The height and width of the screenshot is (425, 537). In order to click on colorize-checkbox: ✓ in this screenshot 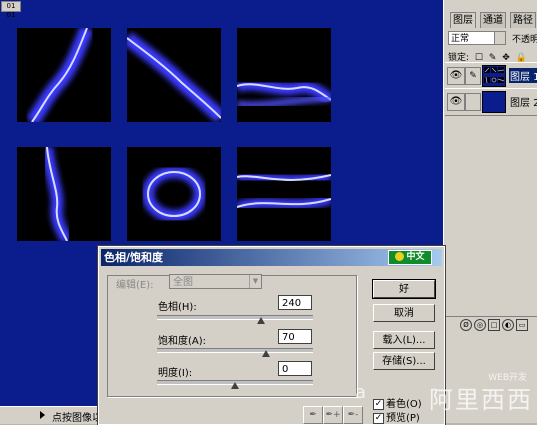, I will do `click(378, 404)`.